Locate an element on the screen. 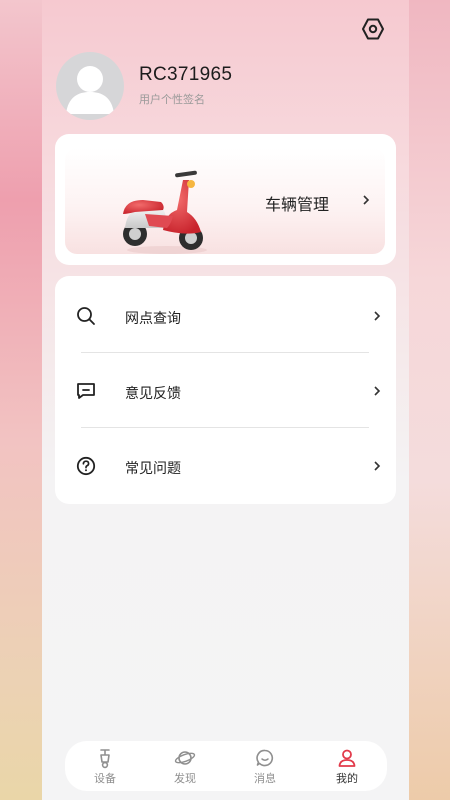 The width and height of the screenshot is (450, 800). avatar is located at coordinates (90, 86).